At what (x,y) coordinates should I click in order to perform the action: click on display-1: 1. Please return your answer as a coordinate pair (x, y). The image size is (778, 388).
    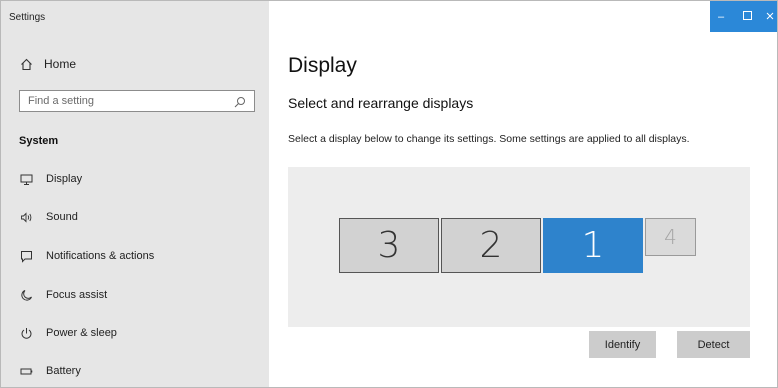
    Looking at the image, I should click on (593, 245).